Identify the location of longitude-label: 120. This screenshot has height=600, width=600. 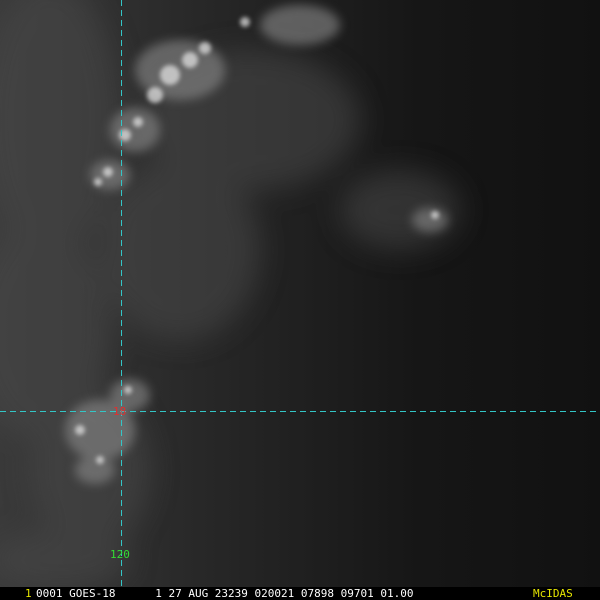
(120, 554).